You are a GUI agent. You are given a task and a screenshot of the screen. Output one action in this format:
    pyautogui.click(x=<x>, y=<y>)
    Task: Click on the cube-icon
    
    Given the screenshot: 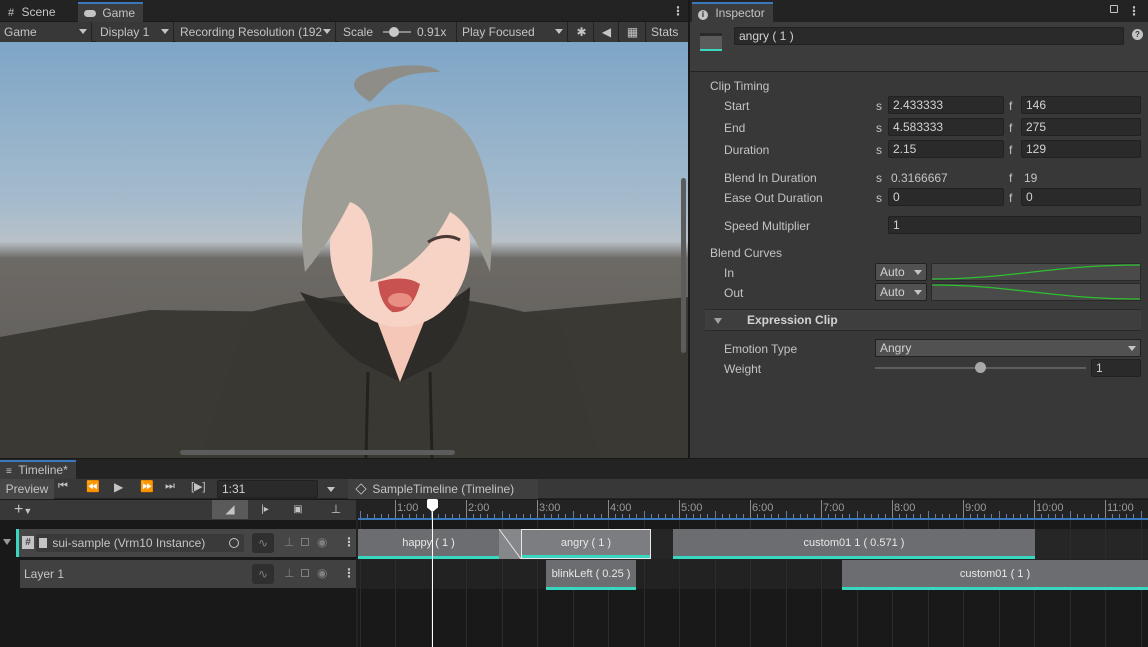 What is the action you would take?
    pyautogui.click(x=361, y=489)
    